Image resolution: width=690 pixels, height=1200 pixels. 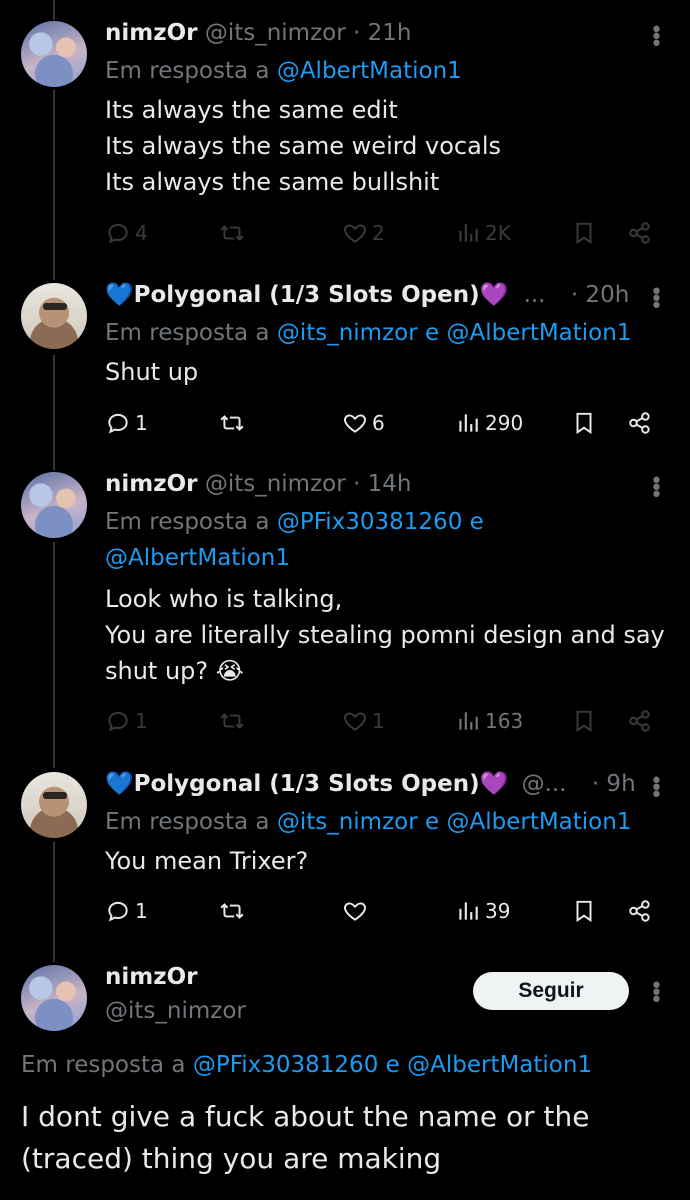 What do you see at coordinates (382, 33) in the screenshot?
I see `timestamp: · 21h` at bounding box center [382, 33].